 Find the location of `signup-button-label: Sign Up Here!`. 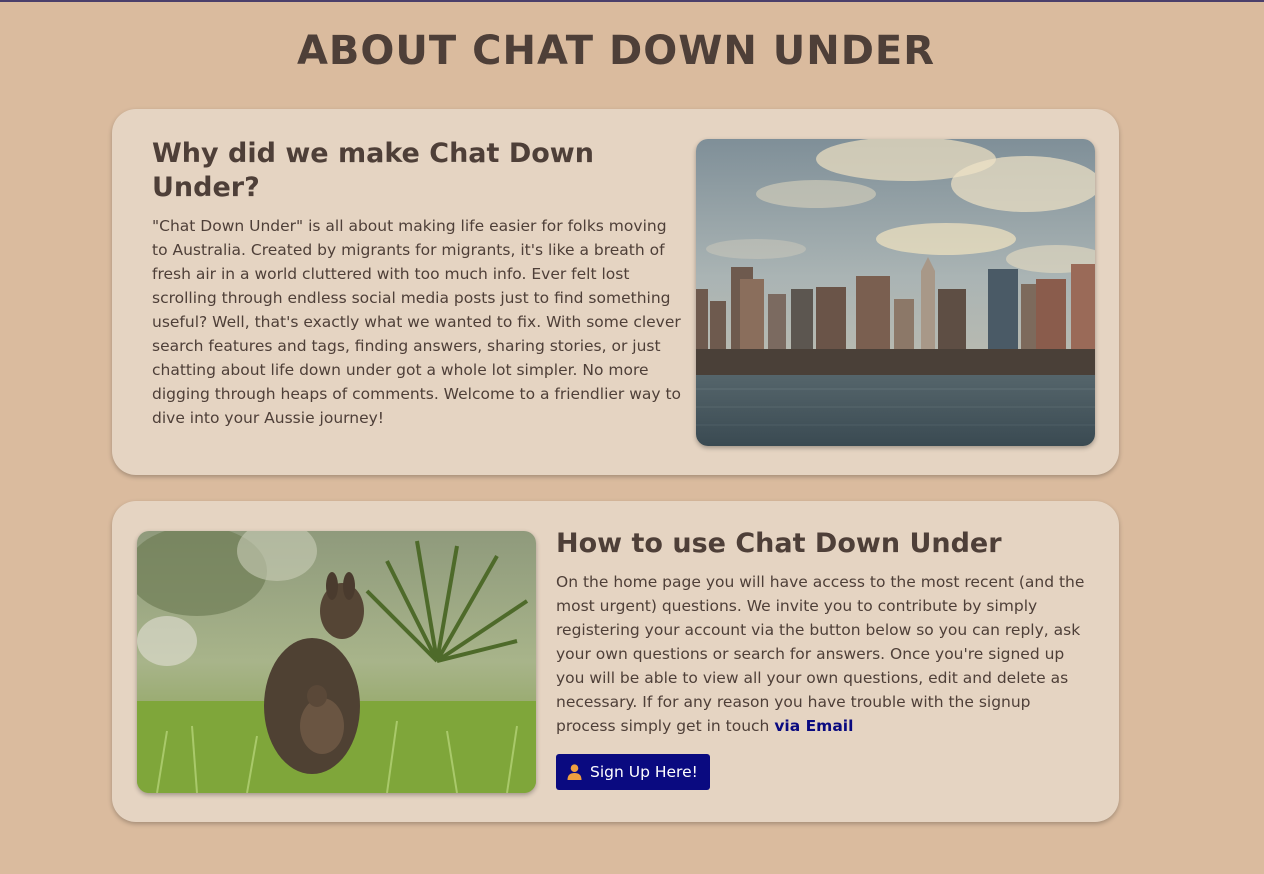

signup-button-label: Sign Up Here! is located at coordinates (644, 772).